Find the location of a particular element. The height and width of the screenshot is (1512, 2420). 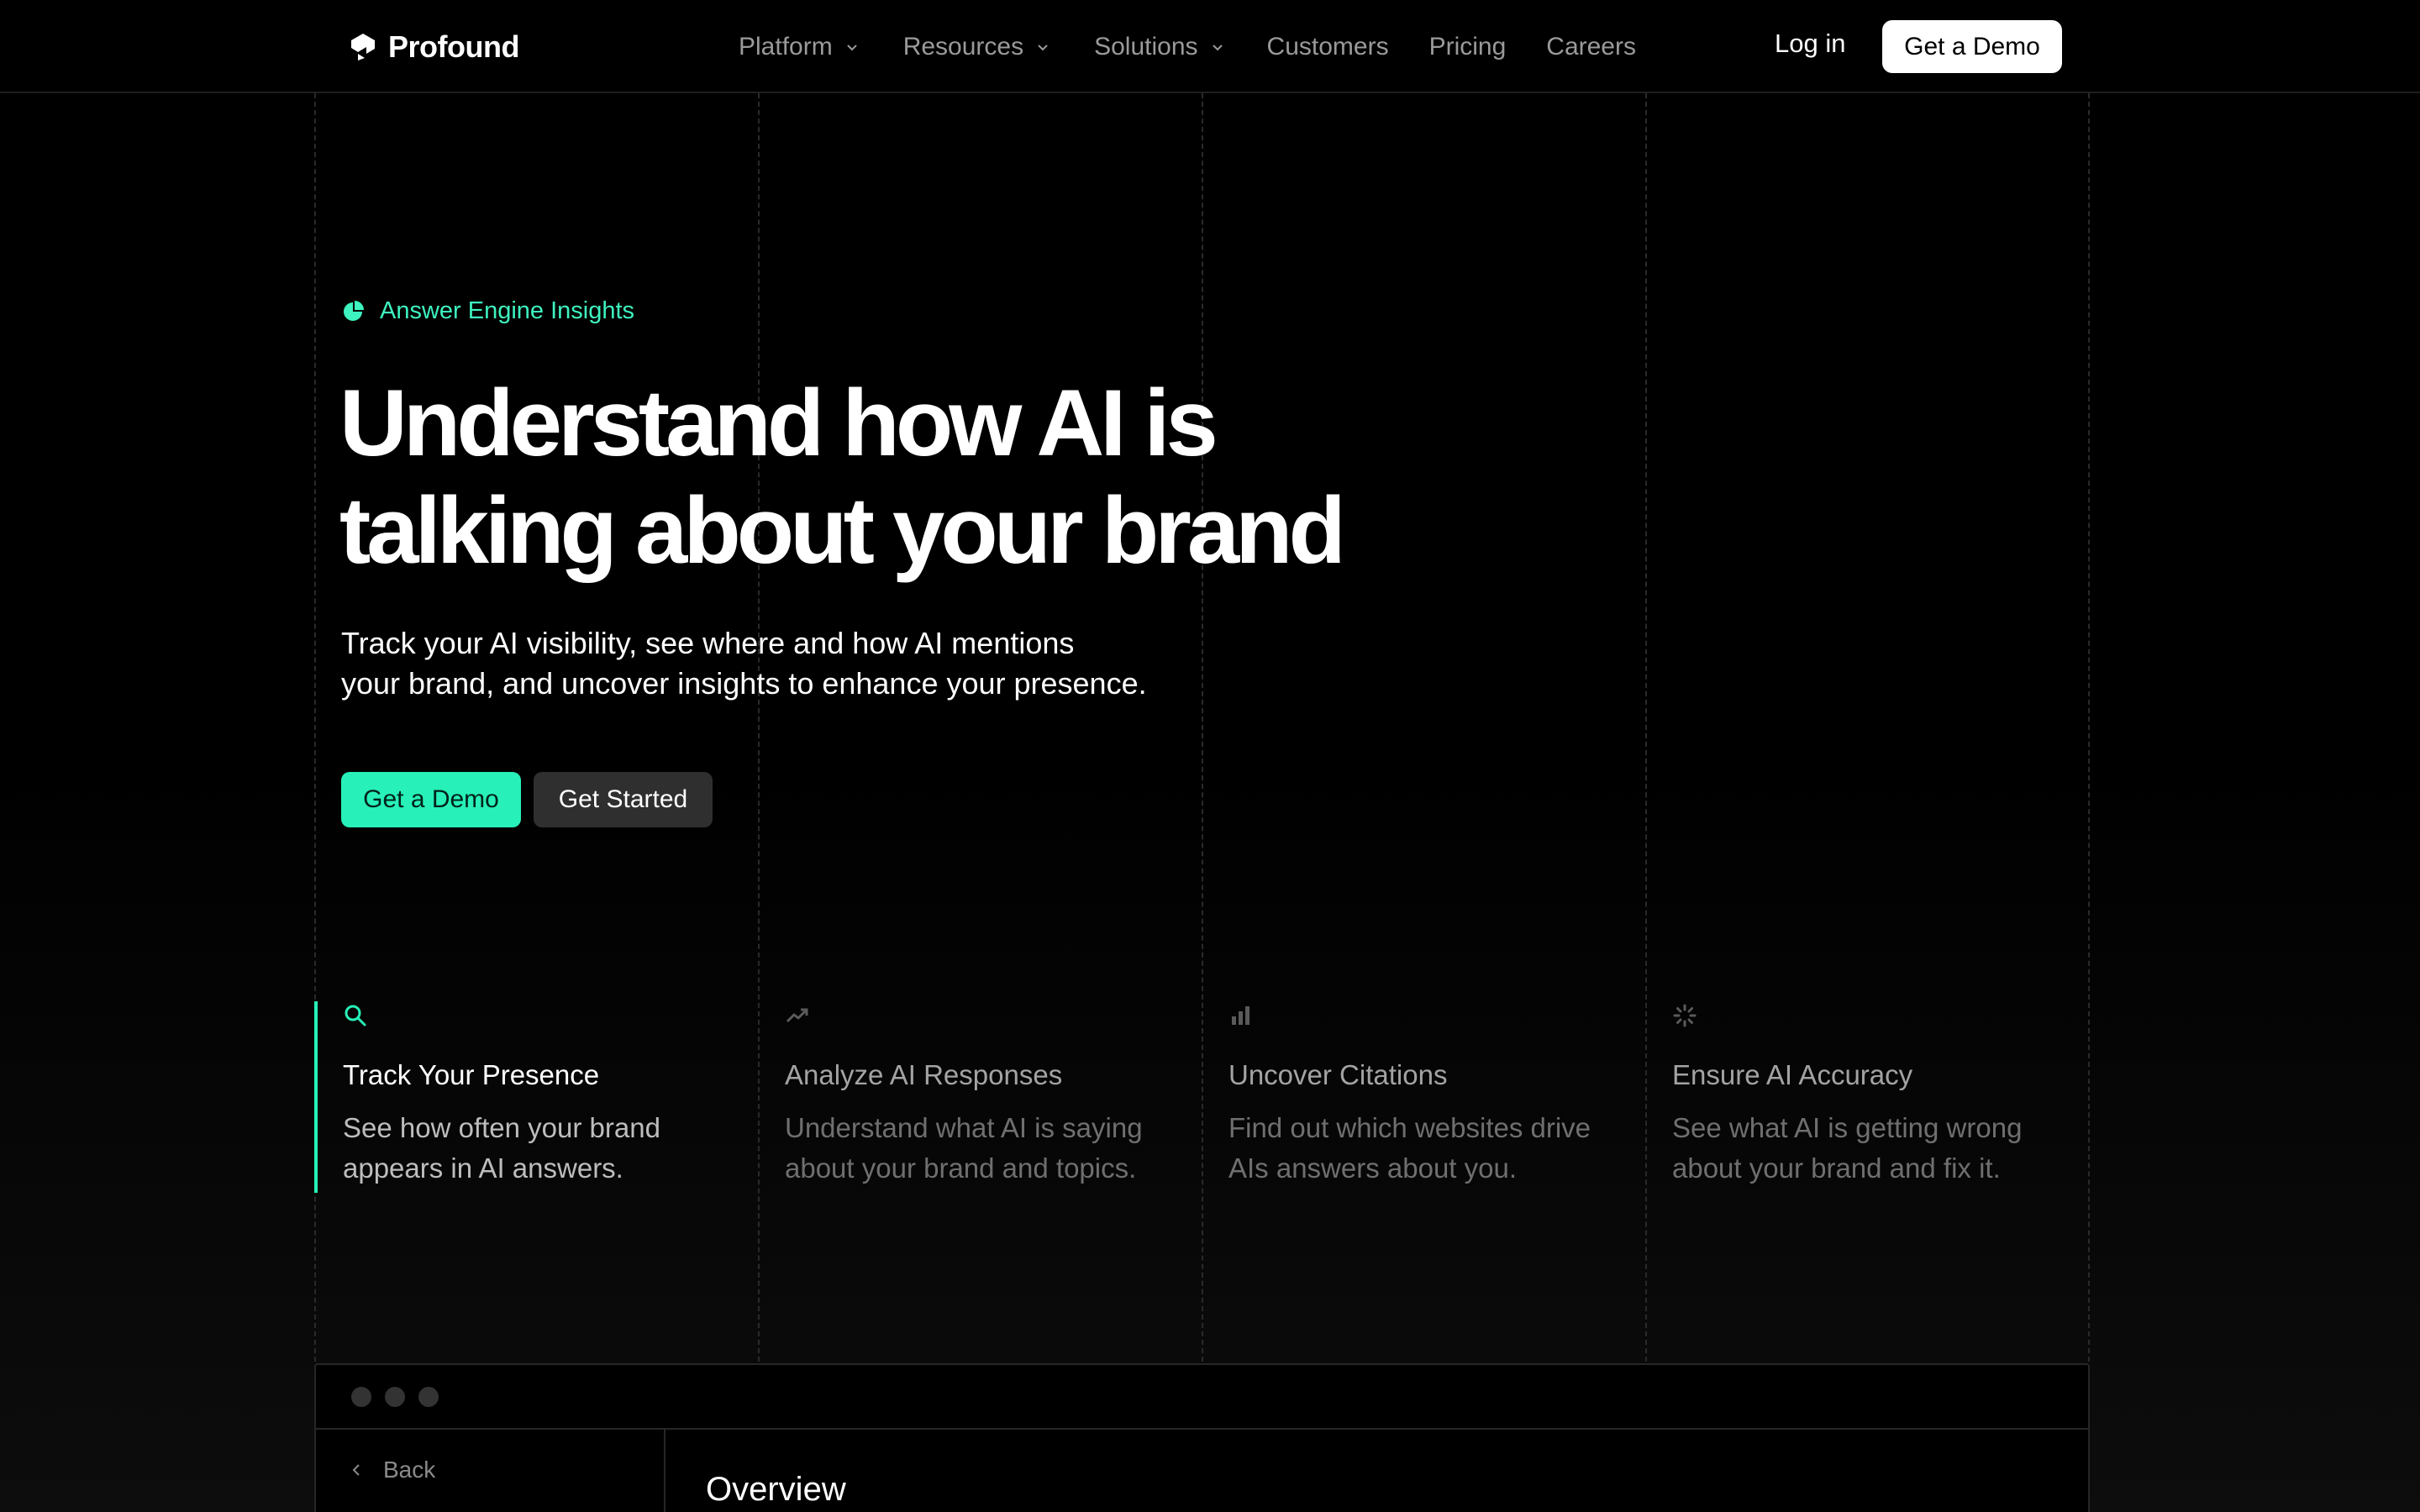

page-title: Overview is located at coordinates (776, 1489).